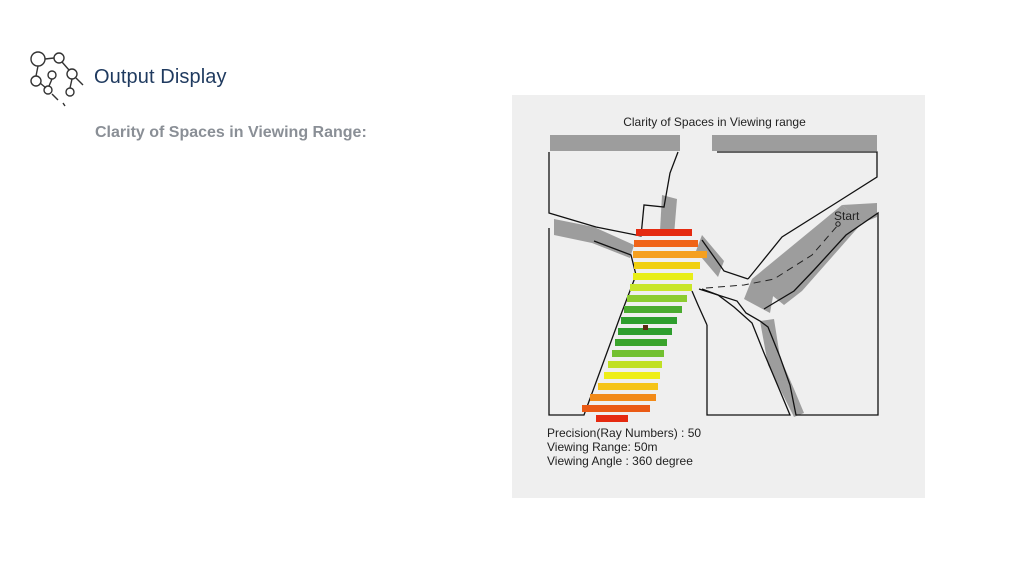  I want to click on start-label: Start, so click(847, 216).